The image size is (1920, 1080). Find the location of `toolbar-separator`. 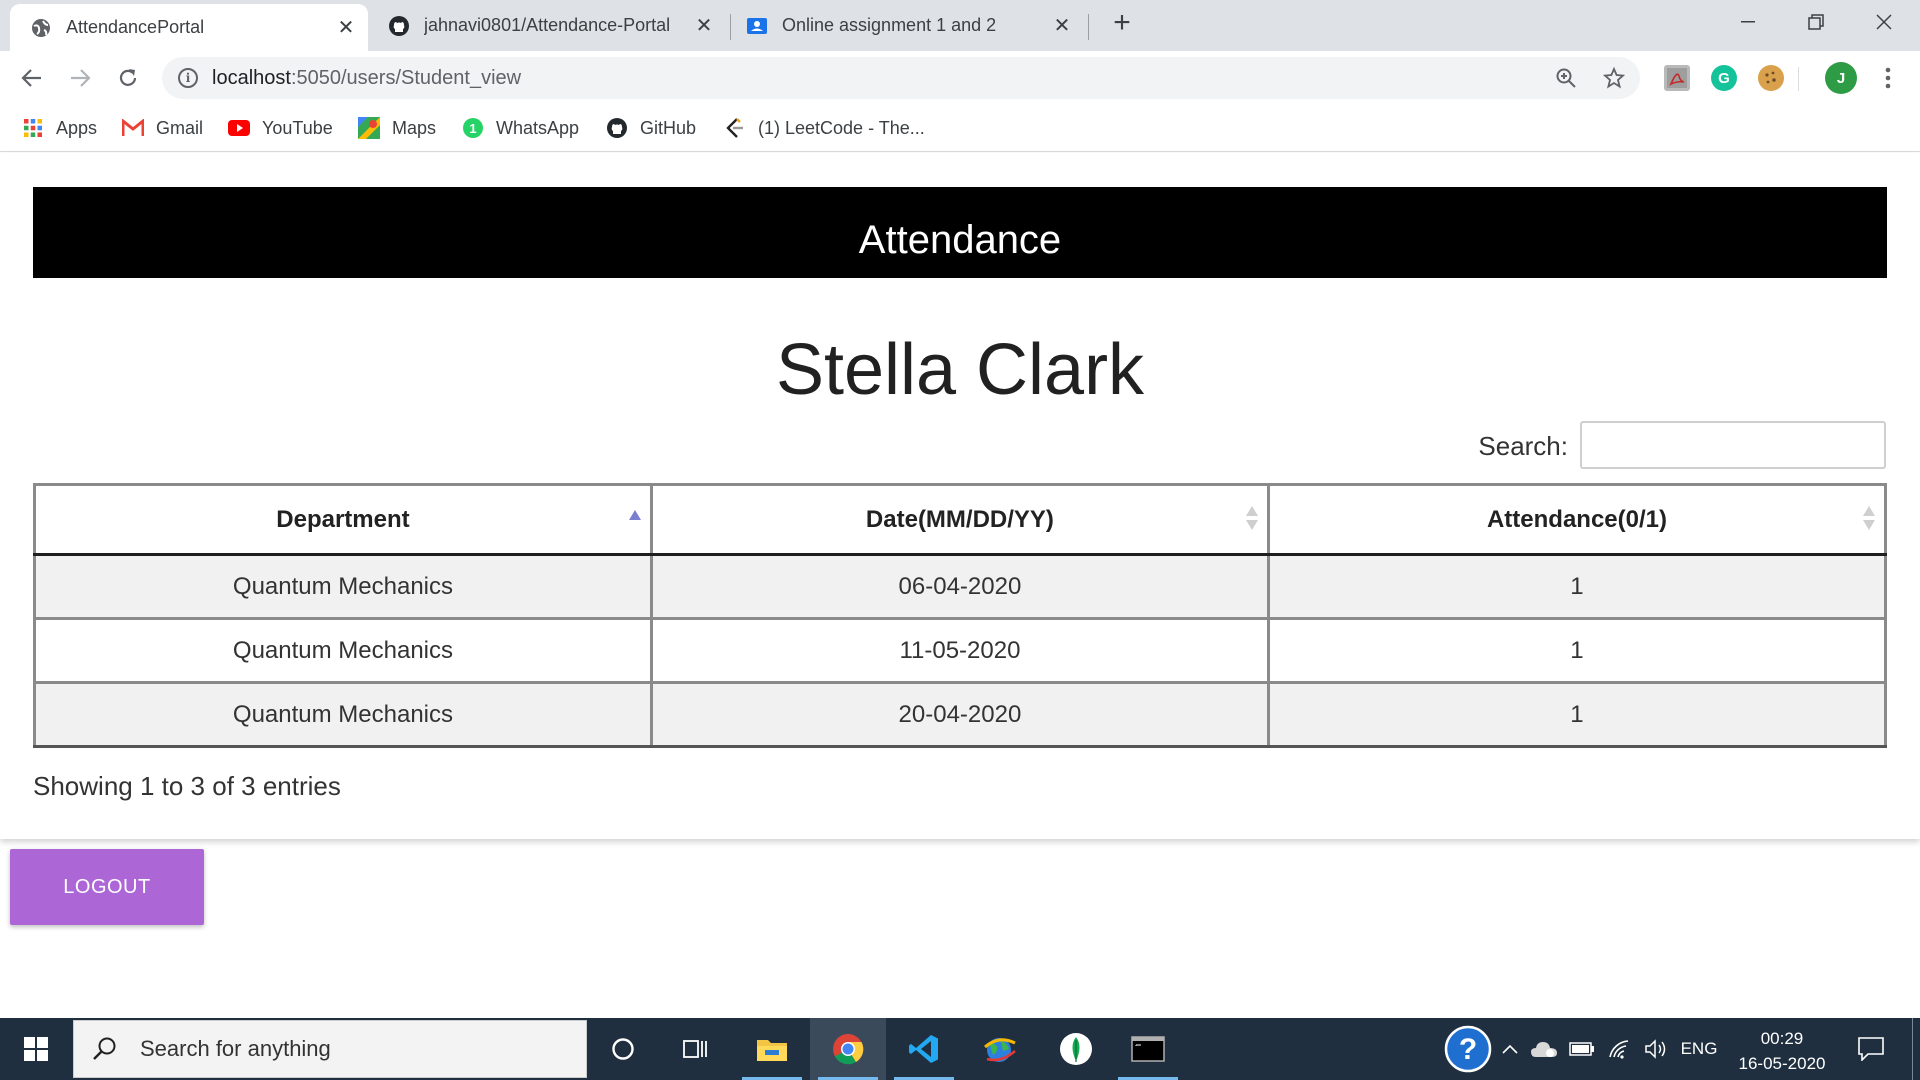

toolbar-separator is located at coordinates (1798, 79).